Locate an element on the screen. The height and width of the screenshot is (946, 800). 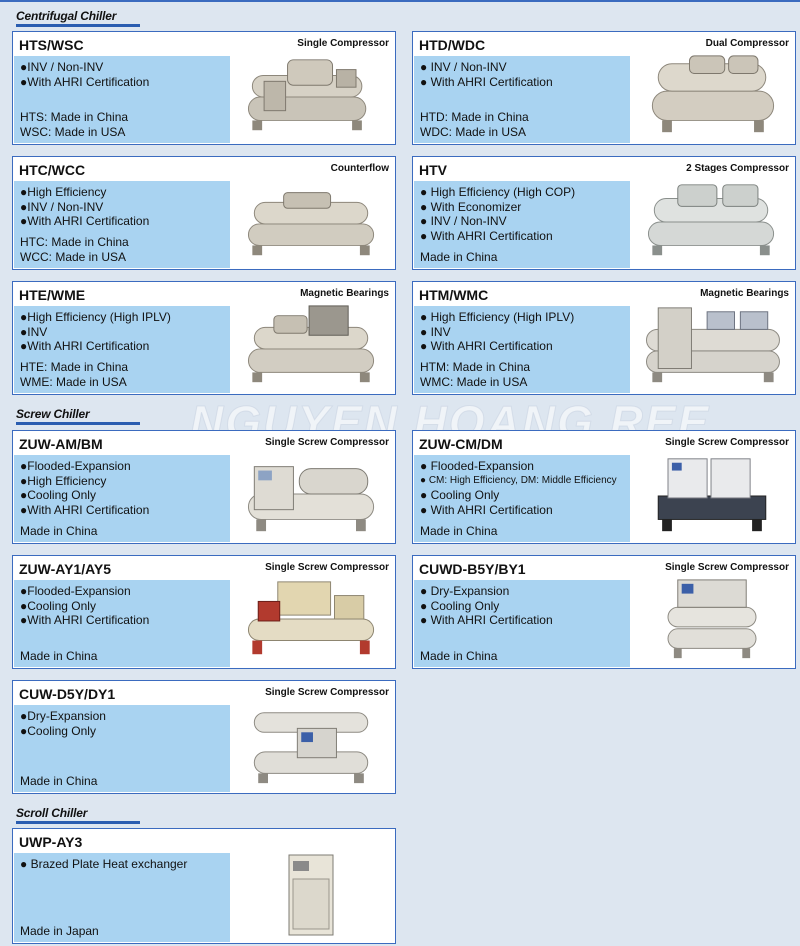
product-name: ZUW-AM/BM is located at coordinates (61, 444).